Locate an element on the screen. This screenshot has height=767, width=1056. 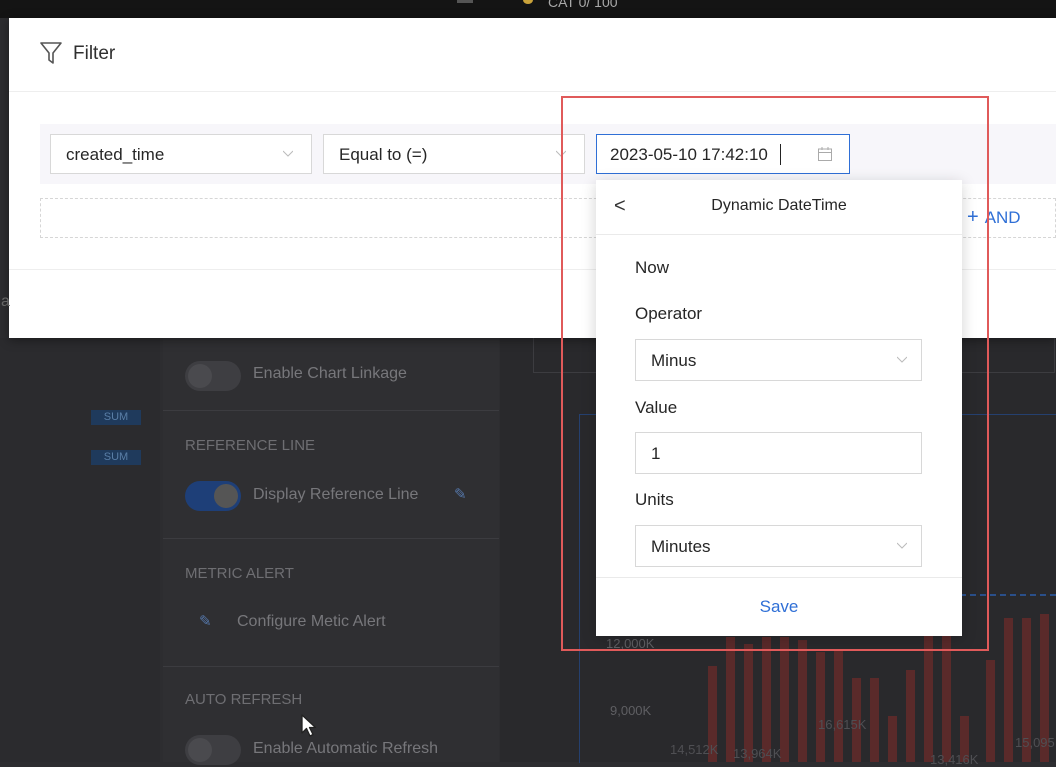
edit-metric-alert-icon: ✎ is located at coordinates (205, 621).